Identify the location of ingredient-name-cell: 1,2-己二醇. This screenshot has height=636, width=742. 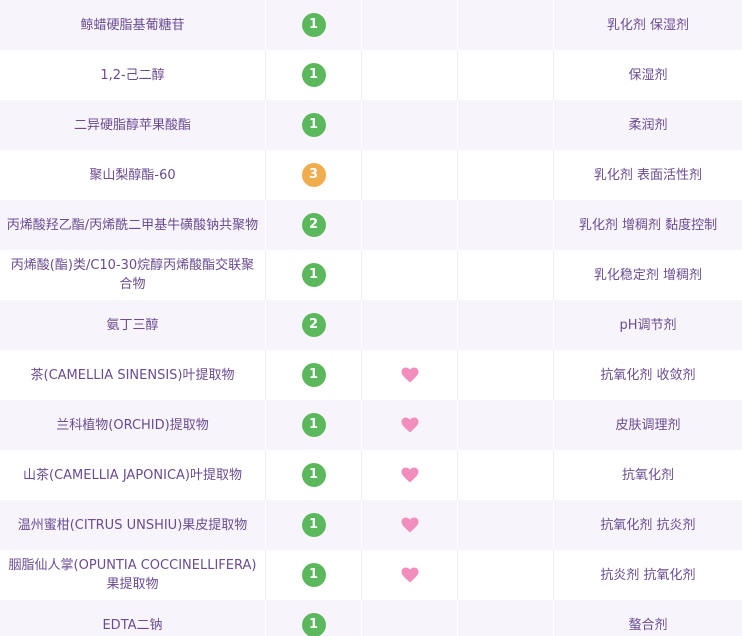
(133, 75).